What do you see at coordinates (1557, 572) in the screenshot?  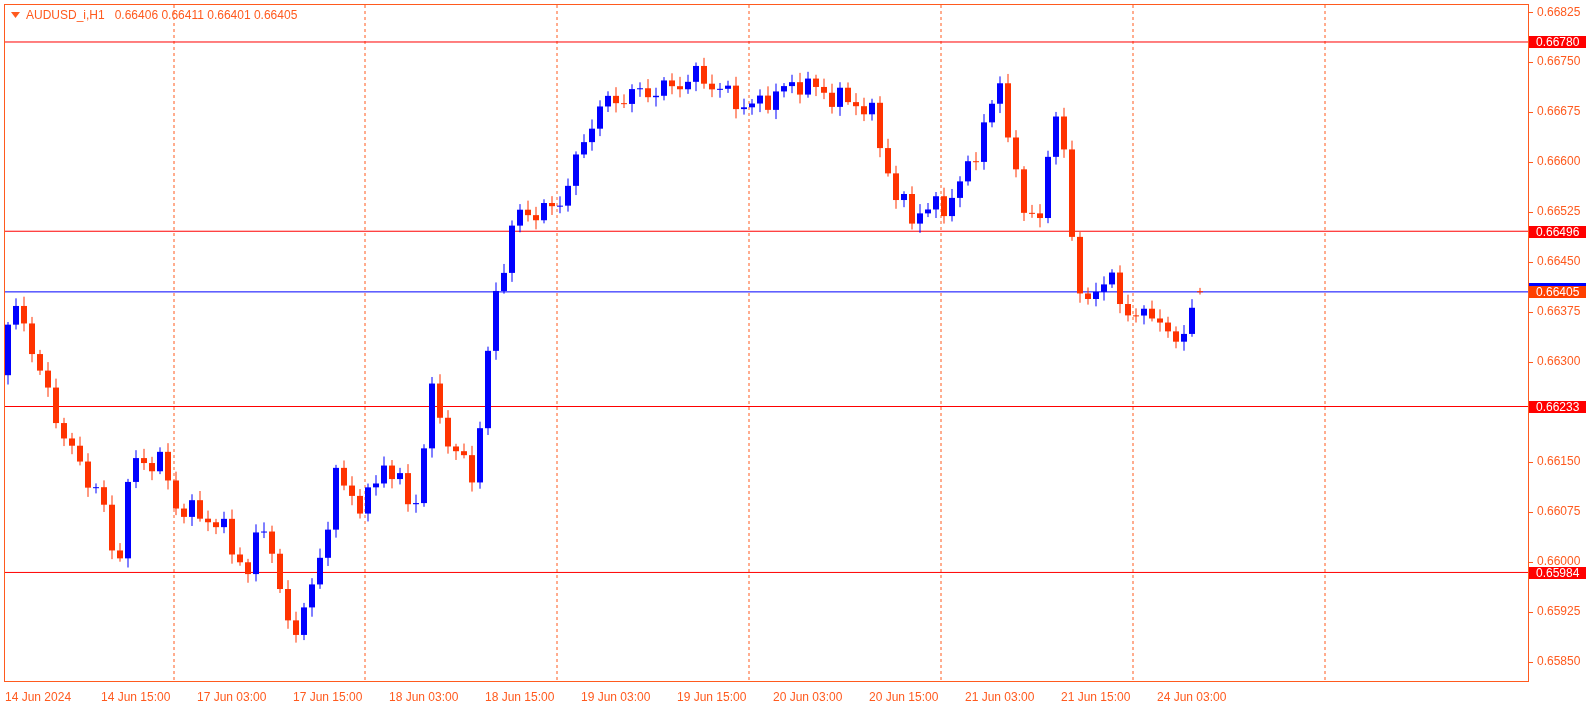 I see `price-line-label: 0.65984` at bounding box center [1557, 572].